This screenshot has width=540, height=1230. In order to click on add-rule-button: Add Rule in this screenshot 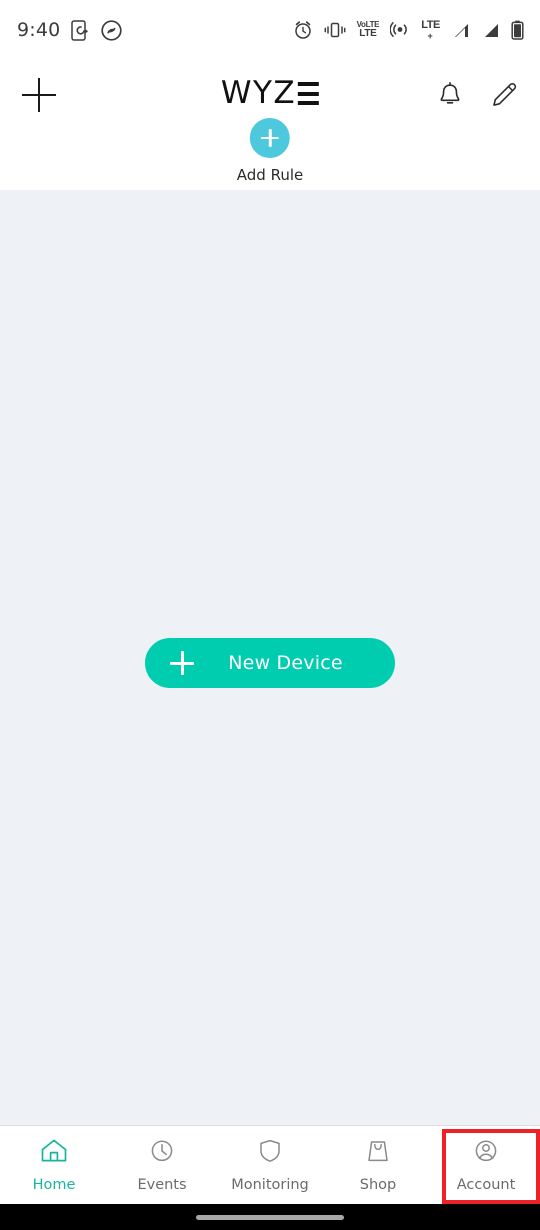, I will do `click(270, 151)`.